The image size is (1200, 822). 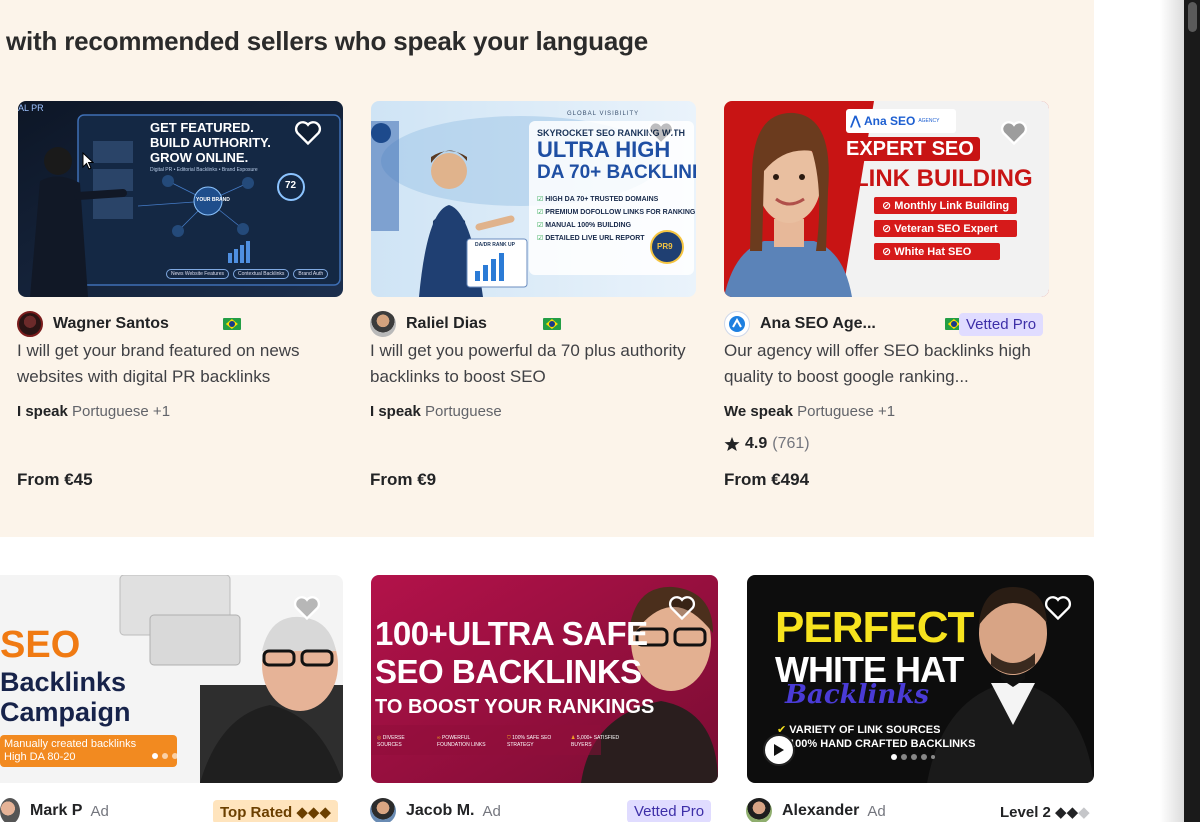 I want to click on thumb-score: 72, so click(x=291, y=185).